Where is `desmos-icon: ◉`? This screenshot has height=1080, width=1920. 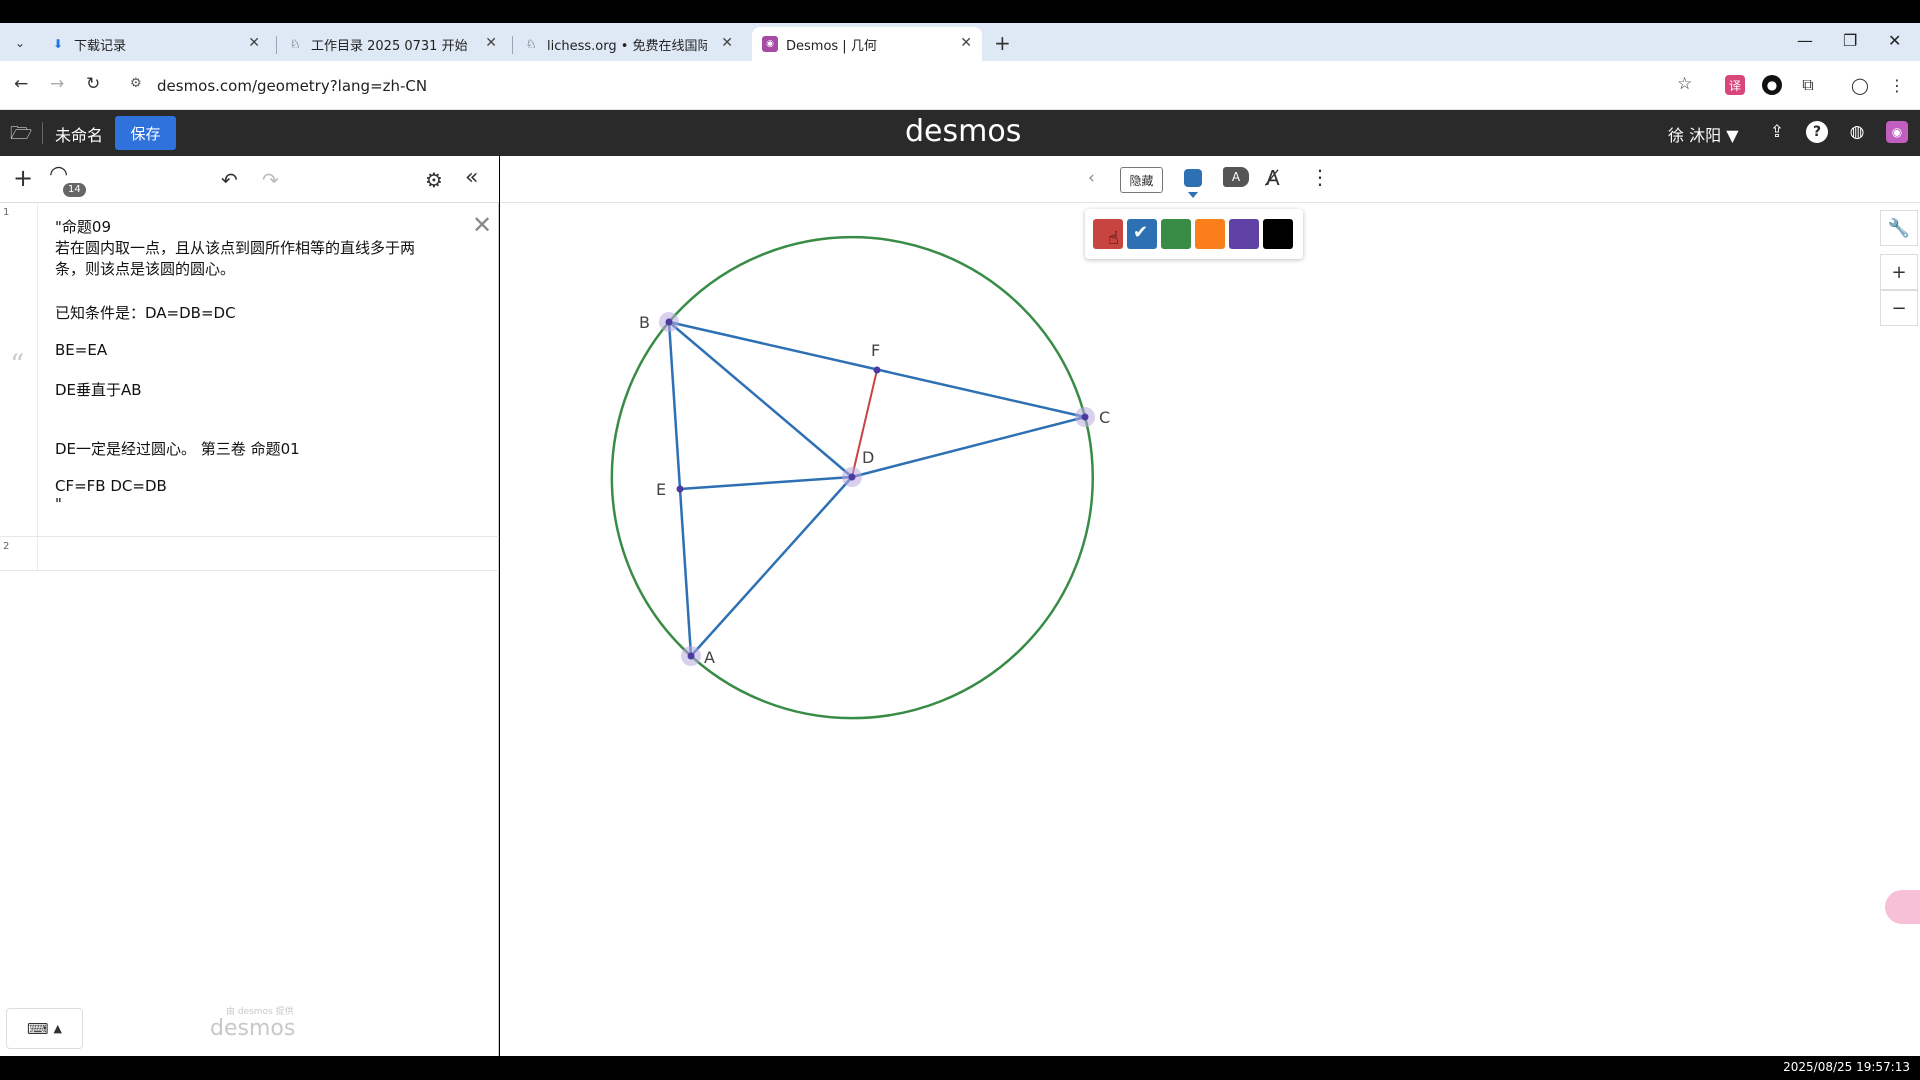
desmos-icon: ◉ is located at coordinates (770, 44).